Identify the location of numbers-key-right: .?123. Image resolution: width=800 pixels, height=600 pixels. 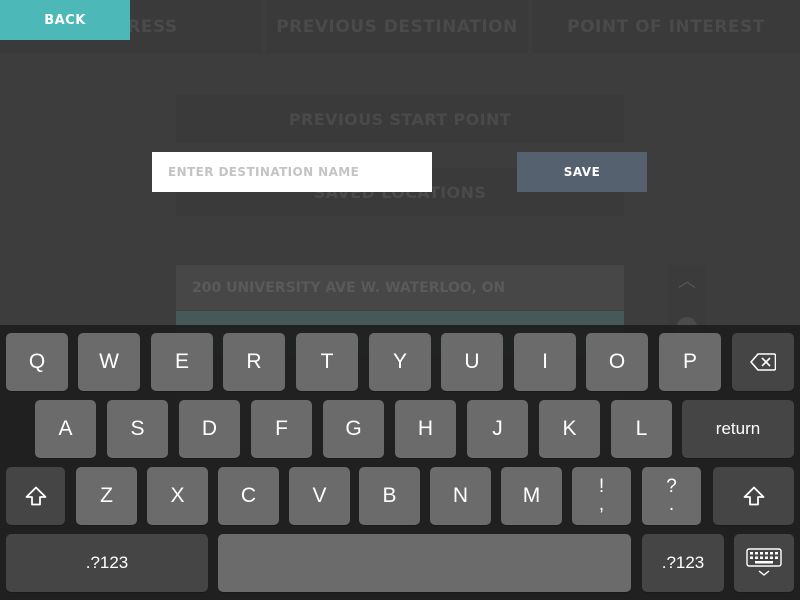
(683, 563).